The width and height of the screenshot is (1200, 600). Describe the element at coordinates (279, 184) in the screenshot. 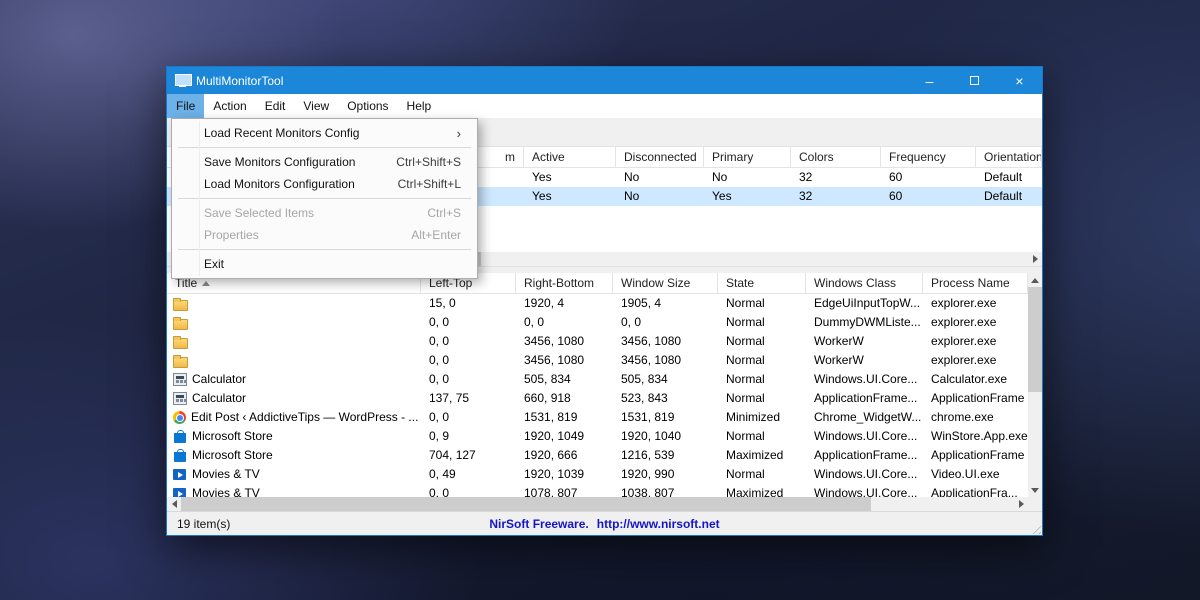

I see `menu-item-label: Load Monitors Configuration` at that location.